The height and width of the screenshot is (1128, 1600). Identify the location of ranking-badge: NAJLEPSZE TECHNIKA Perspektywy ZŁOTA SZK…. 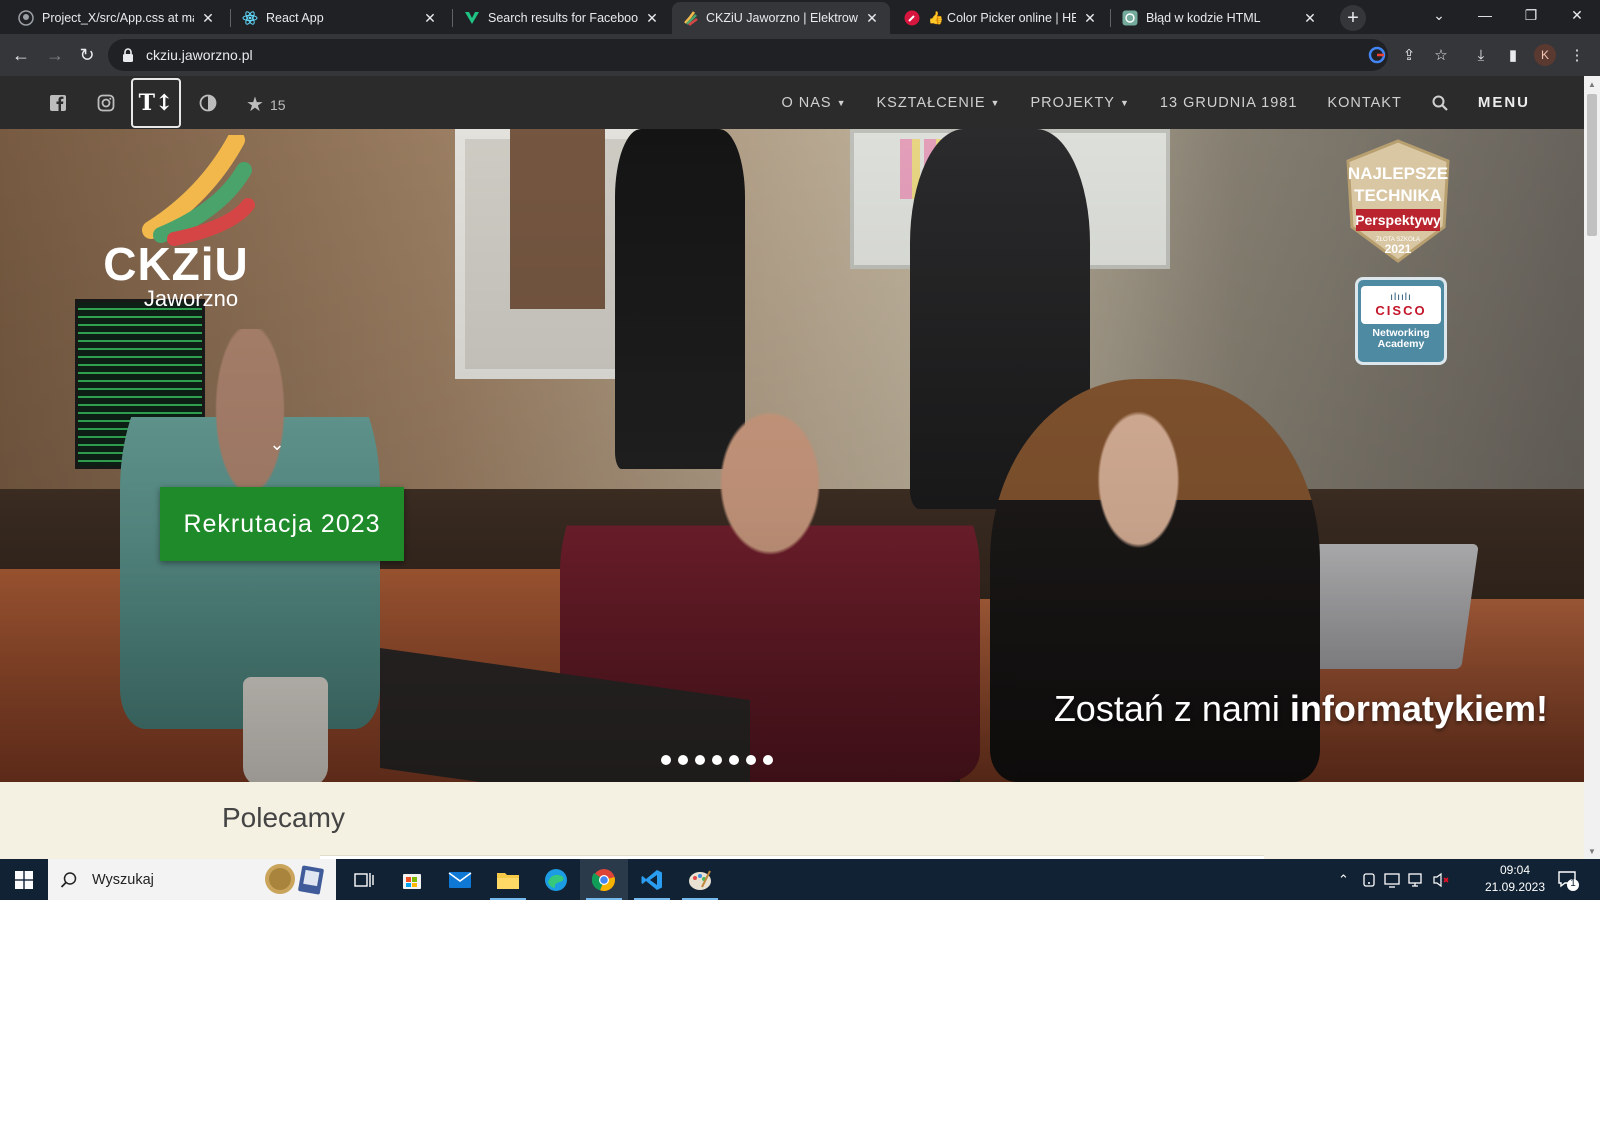
(1398, 201).